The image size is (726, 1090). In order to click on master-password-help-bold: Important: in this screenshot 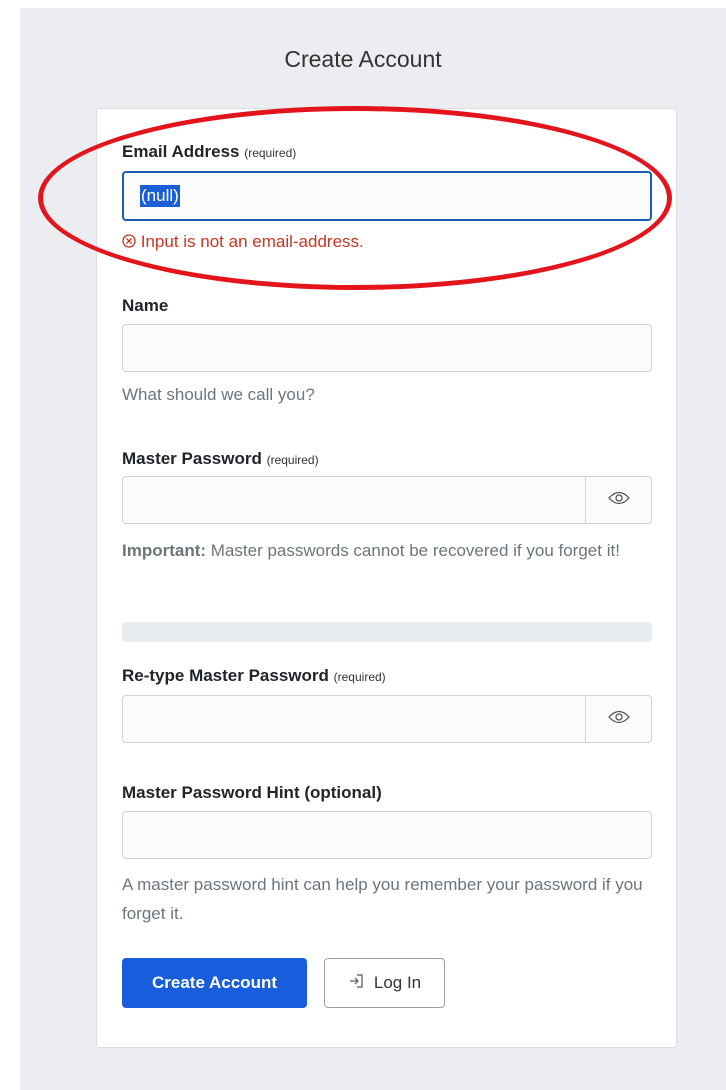, I will do `click(164, 550)`.